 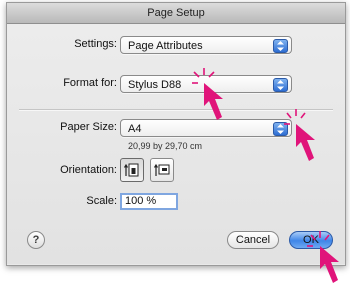 What do you see at coordinates (95, 44) in the screenshot?
I see `settings-label: Settings:` at bounding box center [95, 44].